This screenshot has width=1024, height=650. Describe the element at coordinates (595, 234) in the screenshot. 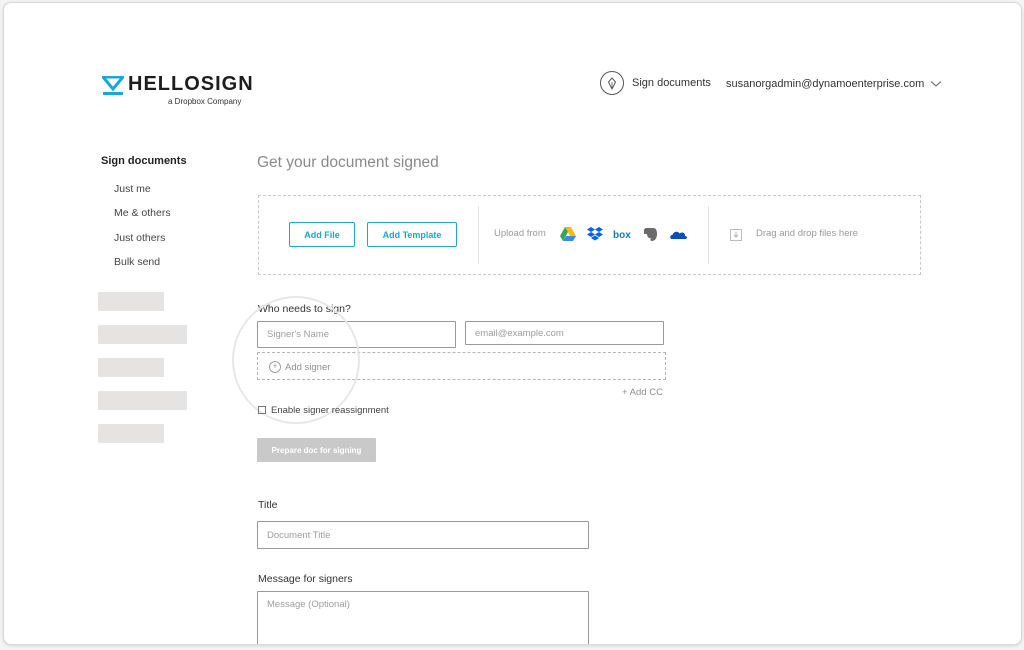

I see `dropbox-icon` at that location.